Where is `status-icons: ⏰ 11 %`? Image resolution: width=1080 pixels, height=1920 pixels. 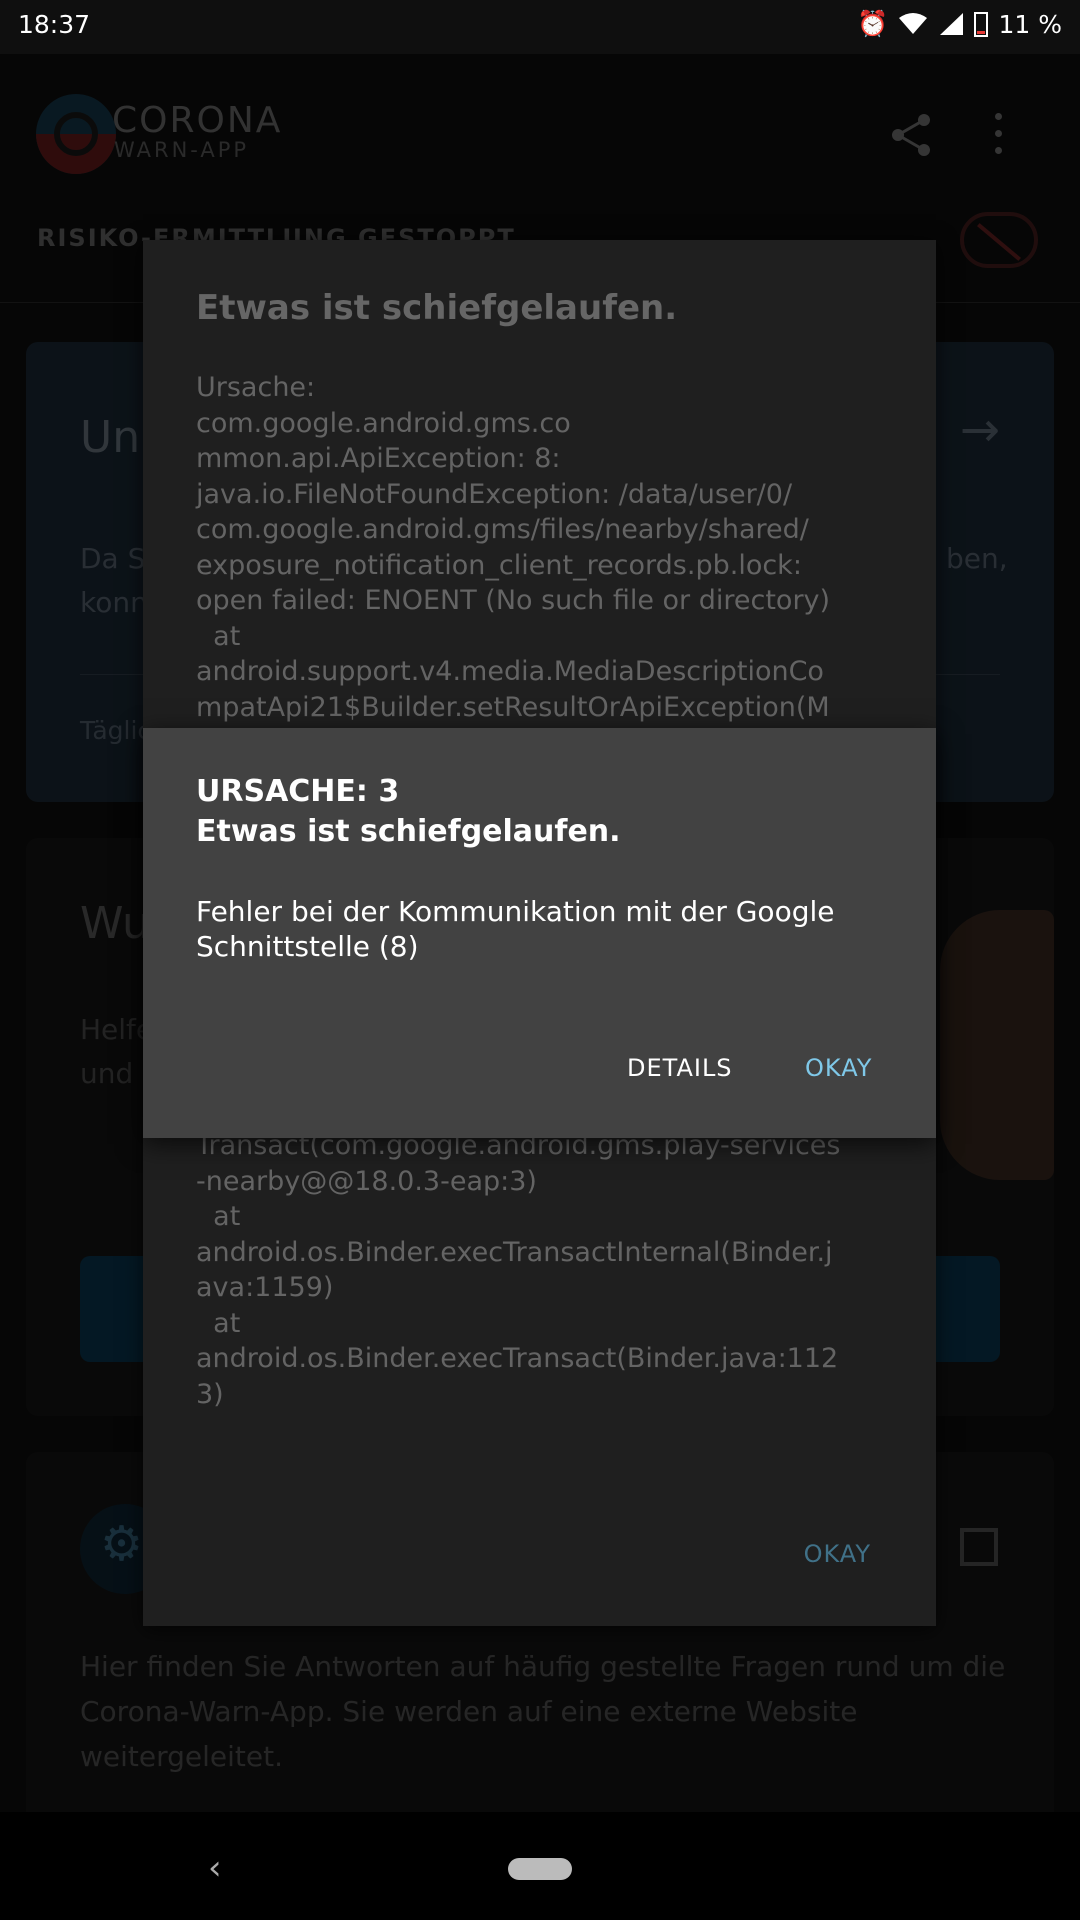 status-icons: ⏰ 11 % is located at coordinates (959, 24).